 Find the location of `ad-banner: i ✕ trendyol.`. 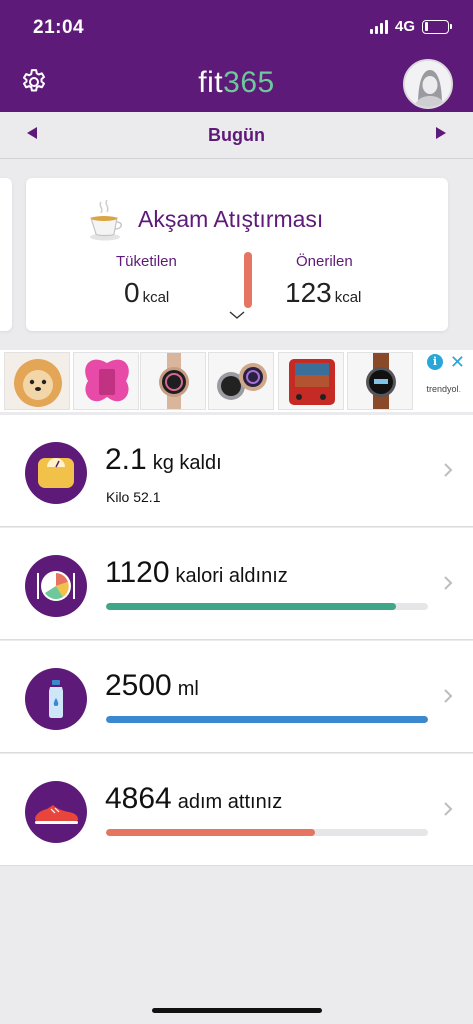

ad-banner: i ✕ trendyol. is located at coordinates (236, 381).